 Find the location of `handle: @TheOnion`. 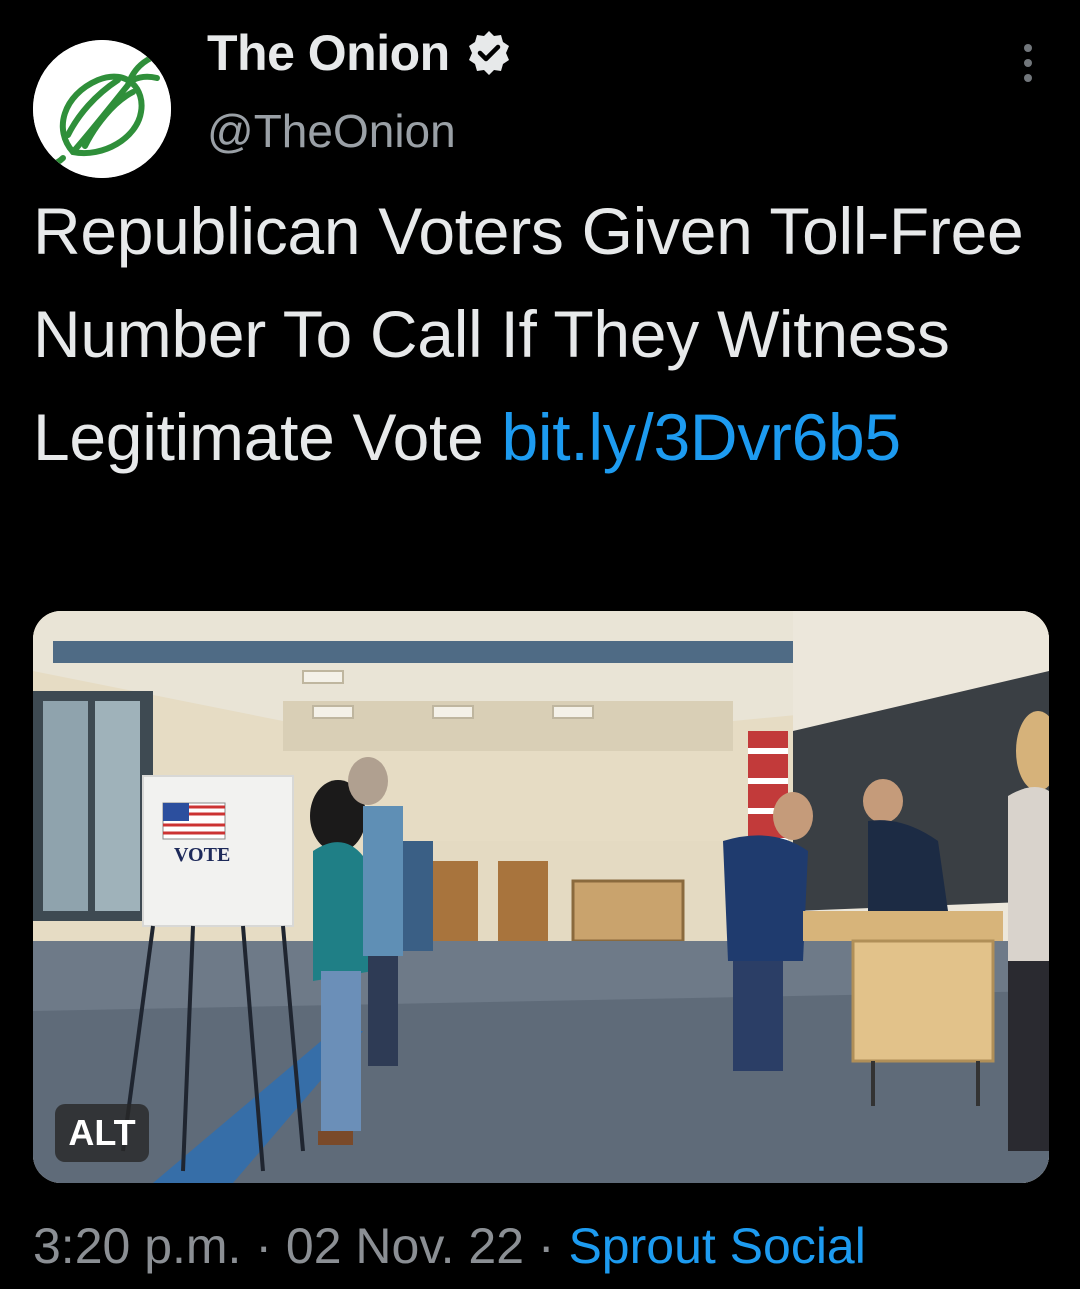

handle: @TheOnion is located at coordinates (331, 131).